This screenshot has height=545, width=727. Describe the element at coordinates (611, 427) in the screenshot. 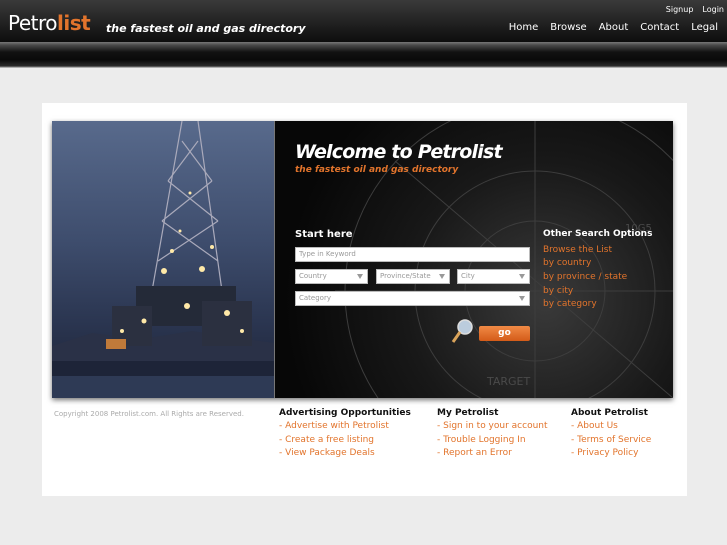

I see `about-us-link: - About Us` at that location.